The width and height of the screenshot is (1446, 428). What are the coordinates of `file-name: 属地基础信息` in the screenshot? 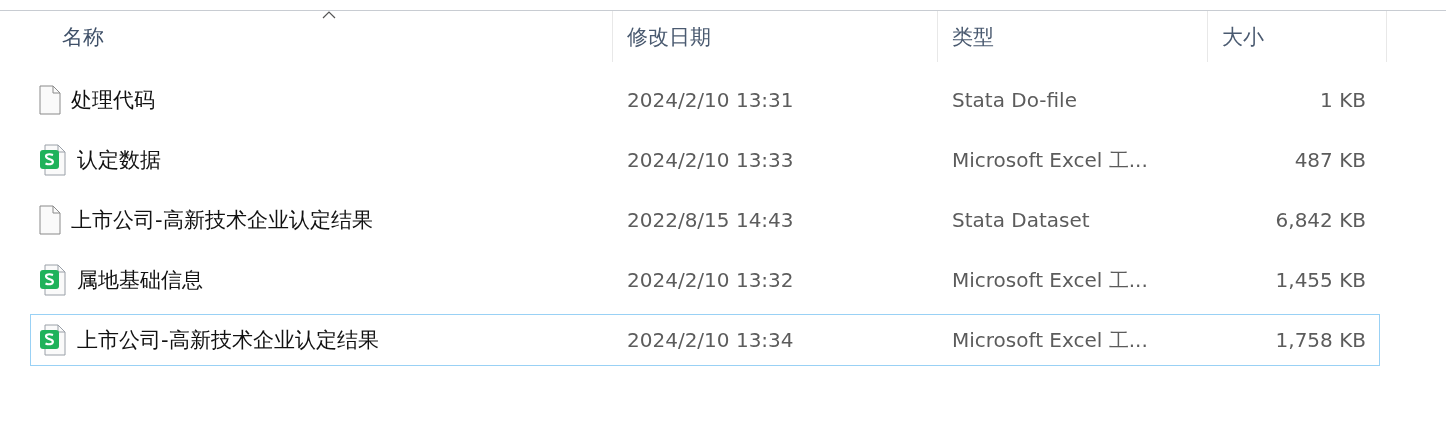 It's located at (140, 280).